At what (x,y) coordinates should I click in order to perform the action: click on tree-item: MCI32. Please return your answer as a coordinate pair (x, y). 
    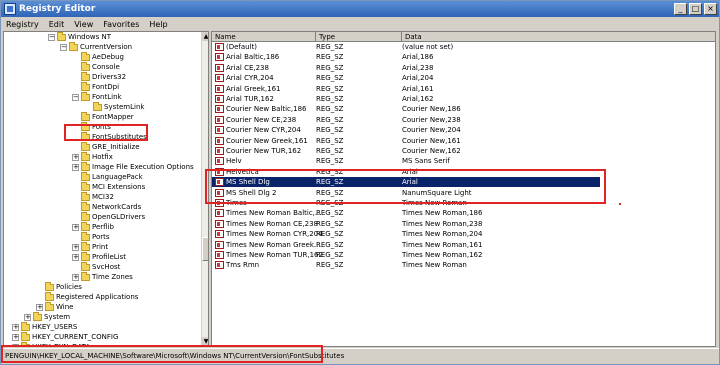
    Looking at the image, I should click on (93, 196).